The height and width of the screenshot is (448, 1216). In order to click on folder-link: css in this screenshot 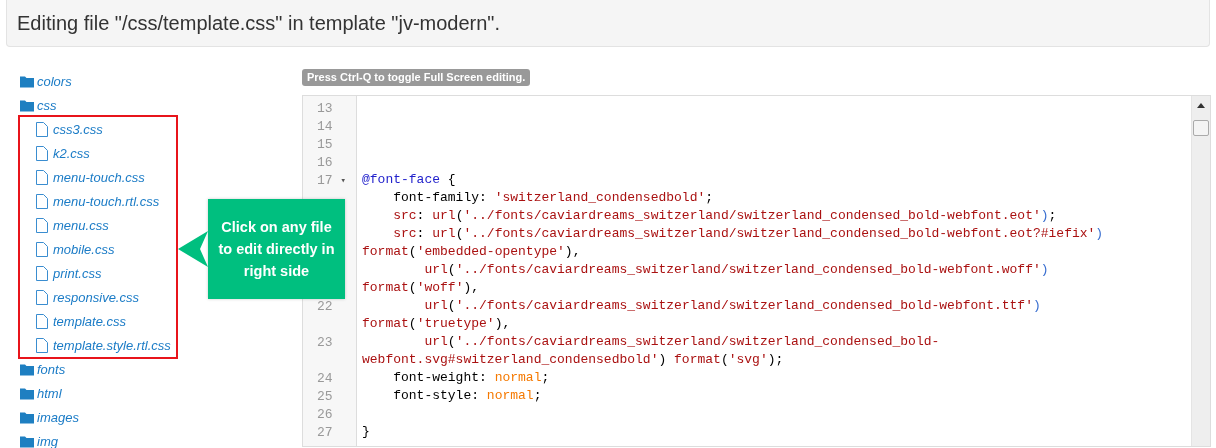, I will do `click(47, 105)`.